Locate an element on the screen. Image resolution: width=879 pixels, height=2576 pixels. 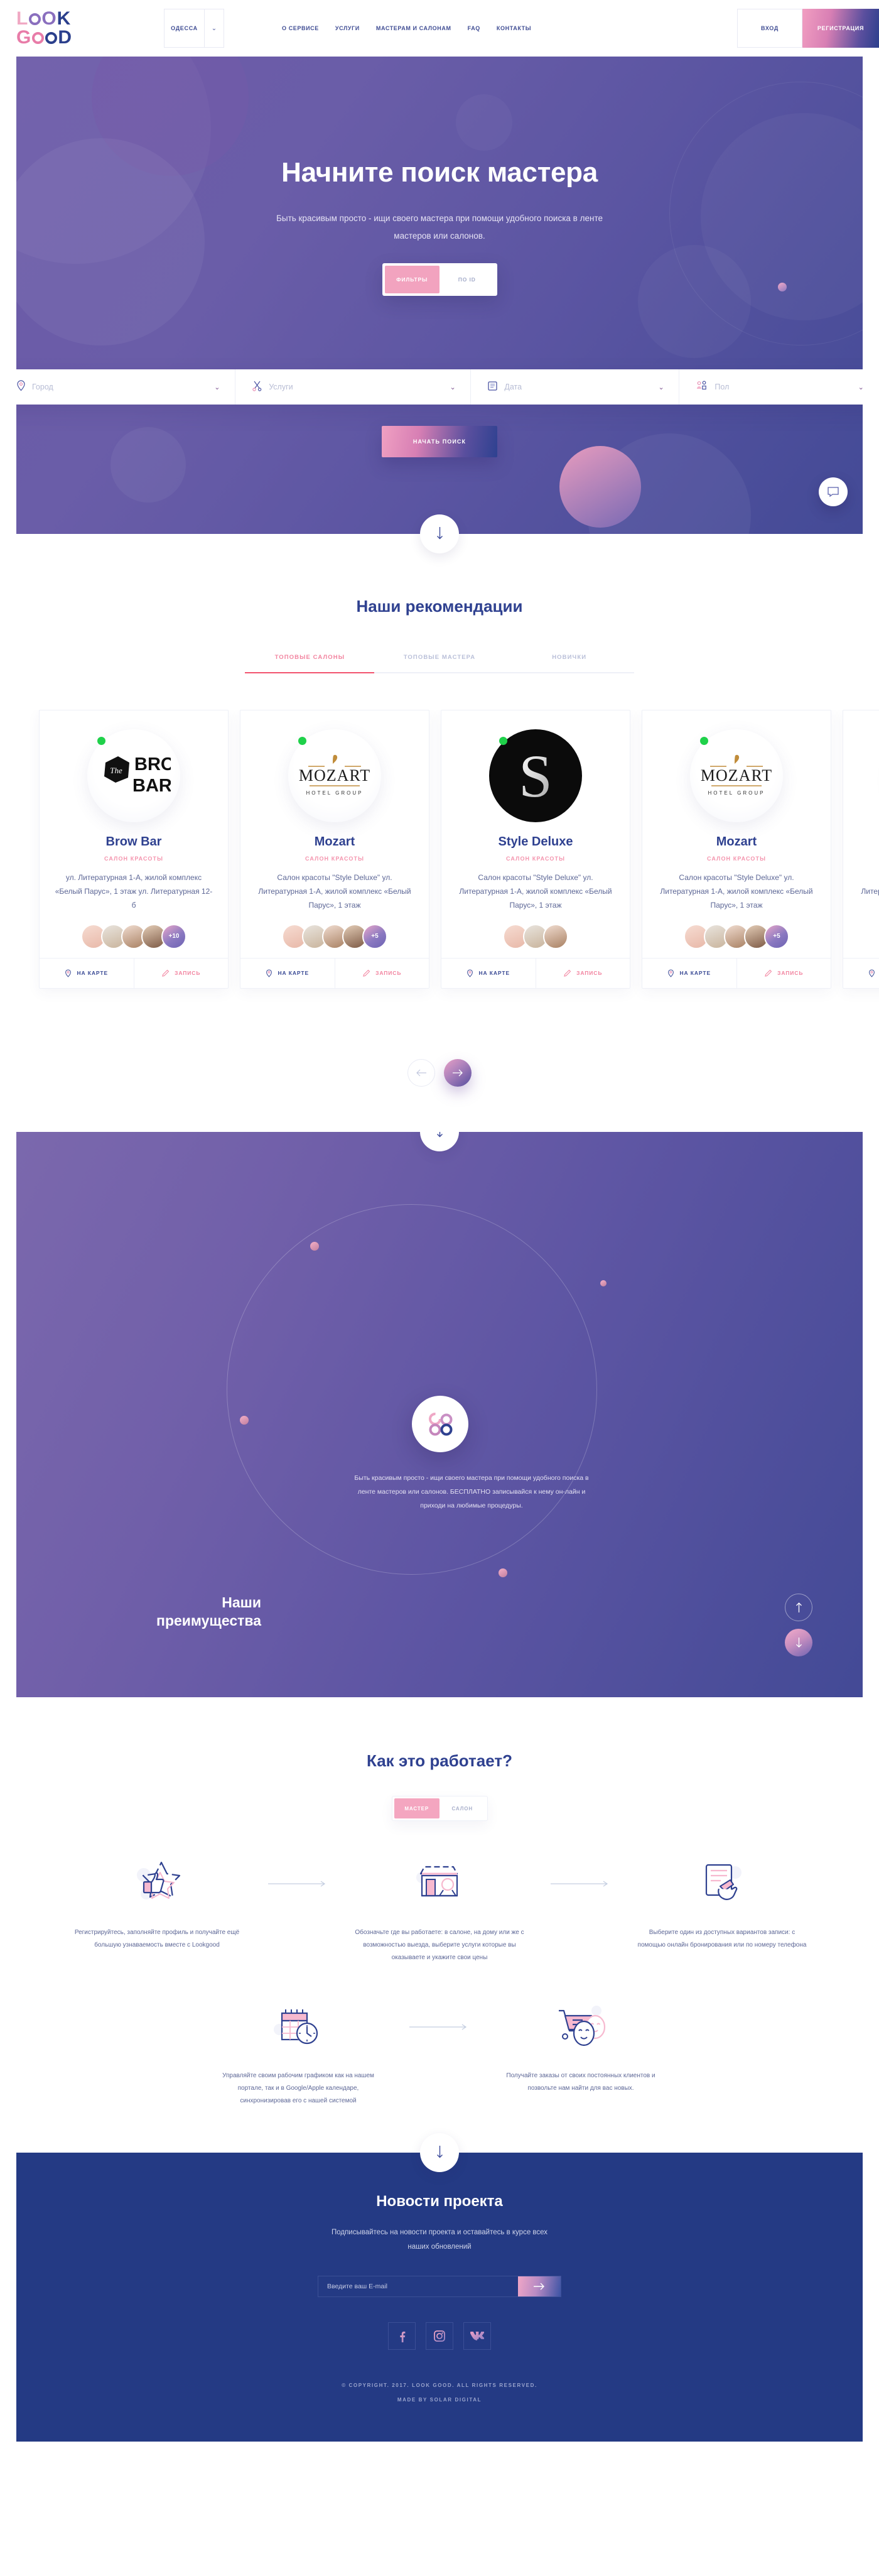
search-field-gender: Пол is located at coordinates (761, 387).